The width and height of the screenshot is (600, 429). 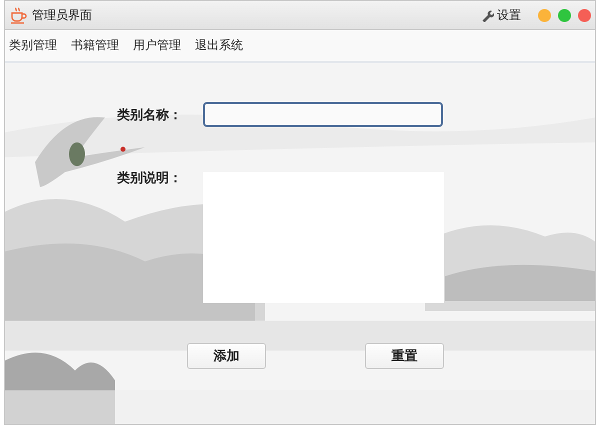 I want to click on teacup-icon, so click(x=18, y=15).